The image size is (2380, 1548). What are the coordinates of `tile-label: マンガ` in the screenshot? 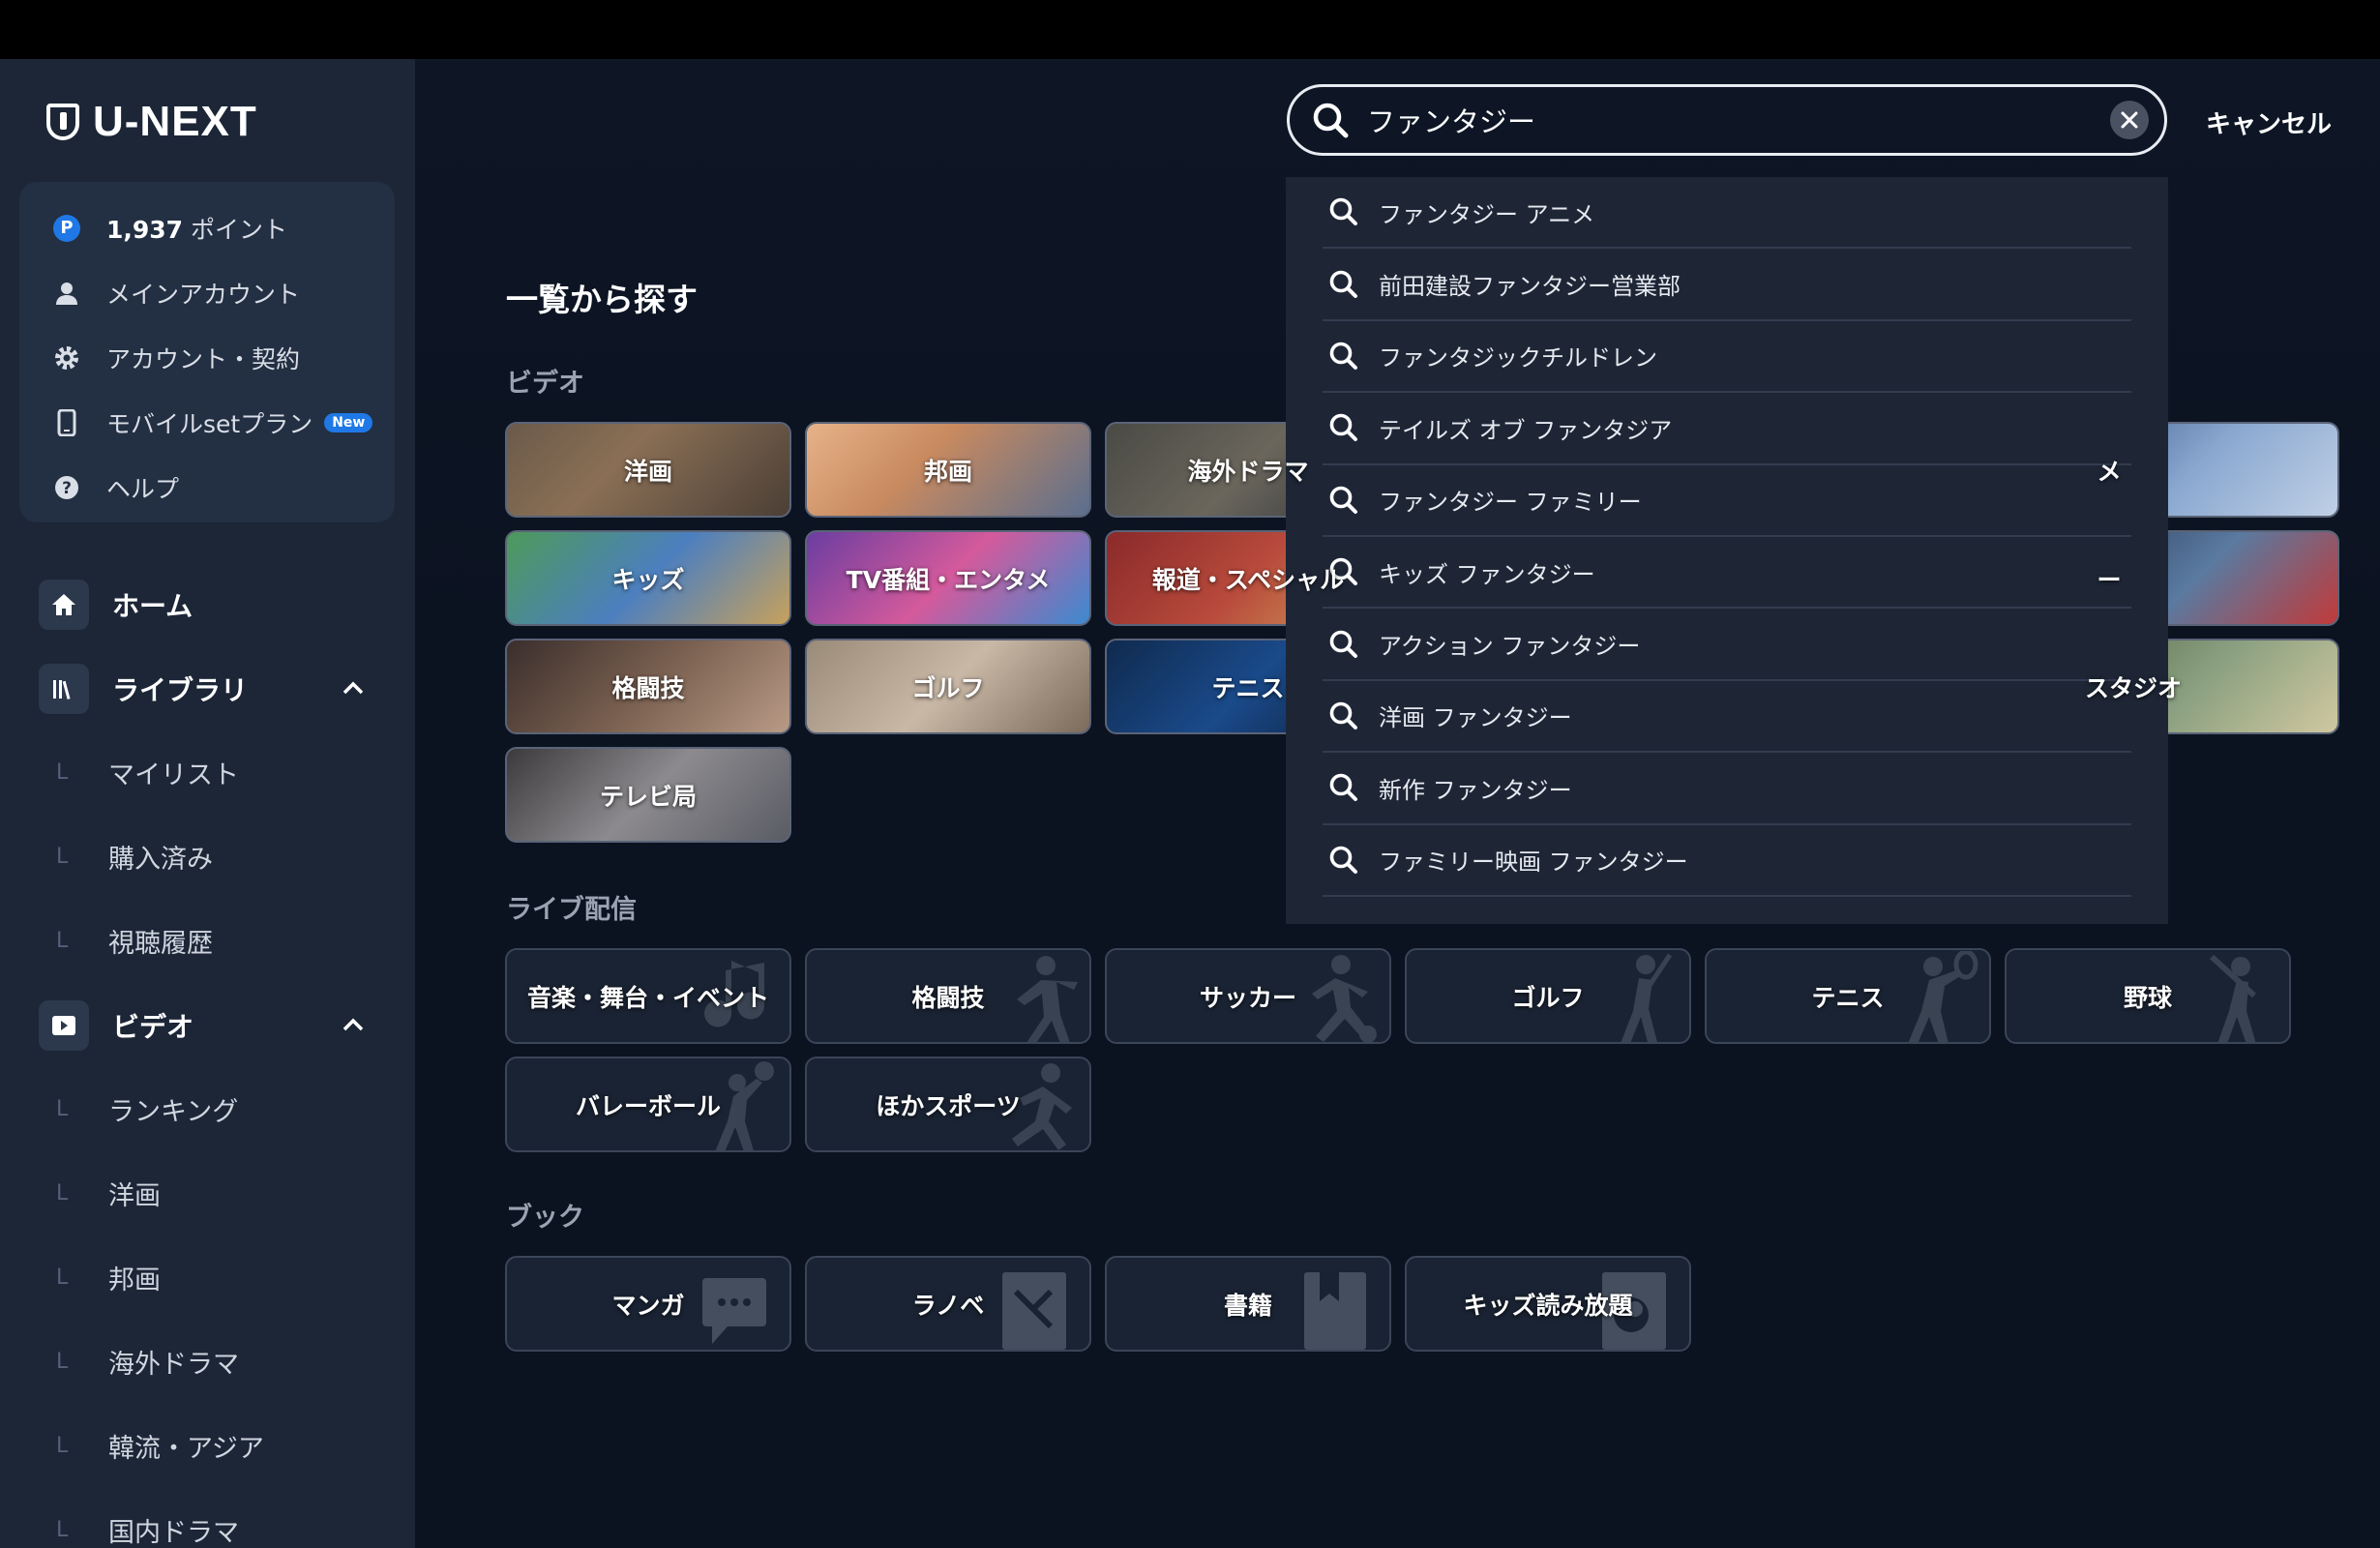 It's located at (648, 1305).